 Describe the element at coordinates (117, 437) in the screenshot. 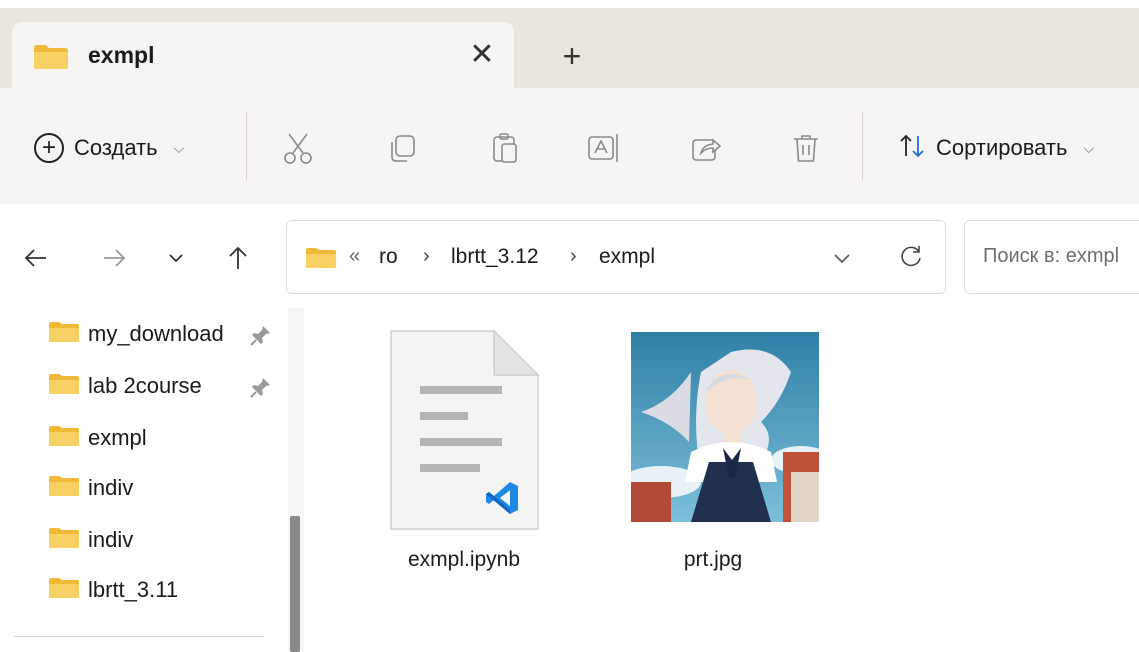

I see `sidebar-item-label: exmpl` at that location.